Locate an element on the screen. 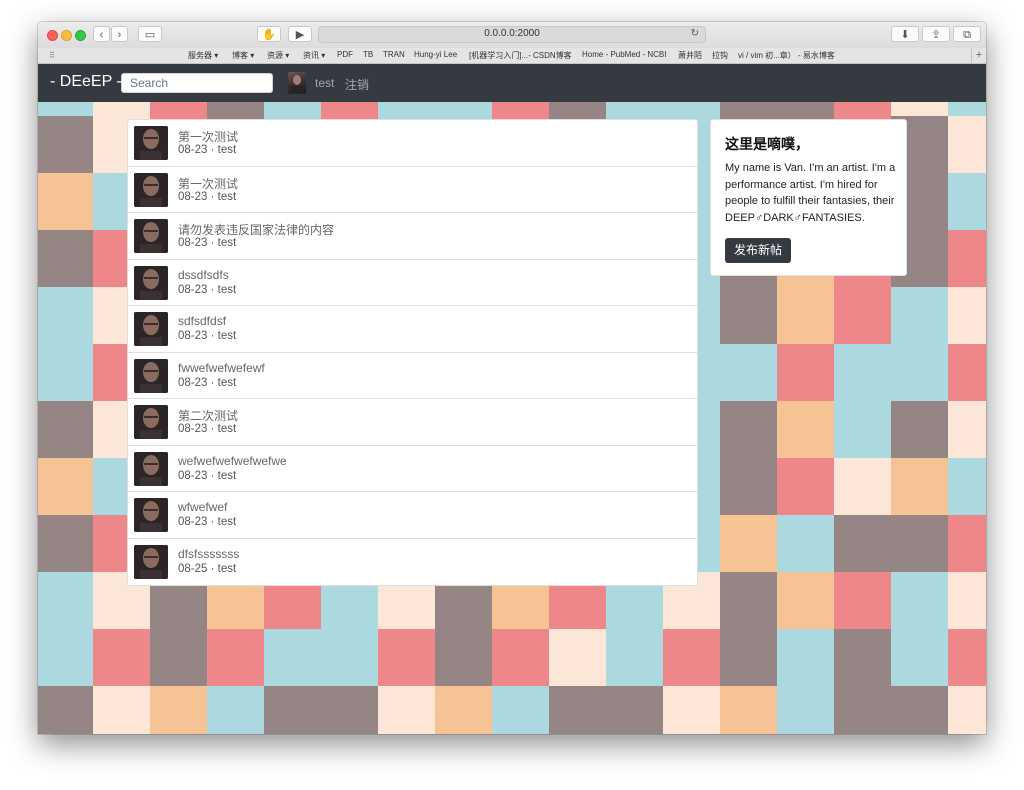  tabs-icon: ⧉ is located at coordinates (967, 35).